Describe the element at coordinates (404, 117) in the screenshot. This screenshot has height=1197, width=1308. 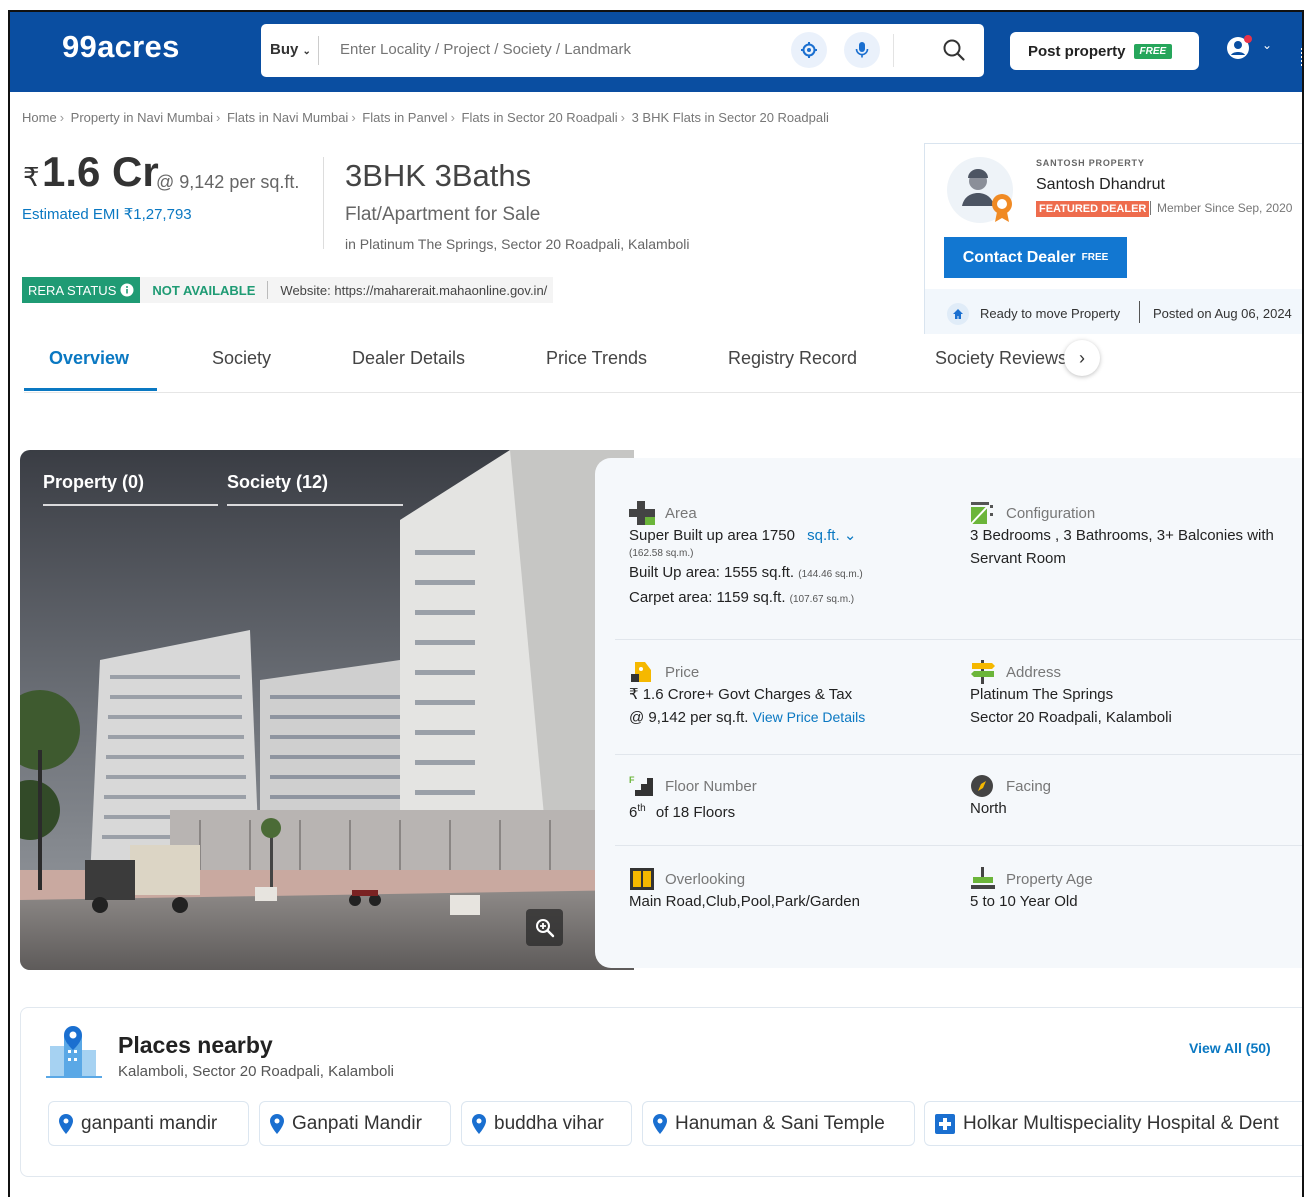
I see `breadcrumb-item: Flats in Panvel` at that location.